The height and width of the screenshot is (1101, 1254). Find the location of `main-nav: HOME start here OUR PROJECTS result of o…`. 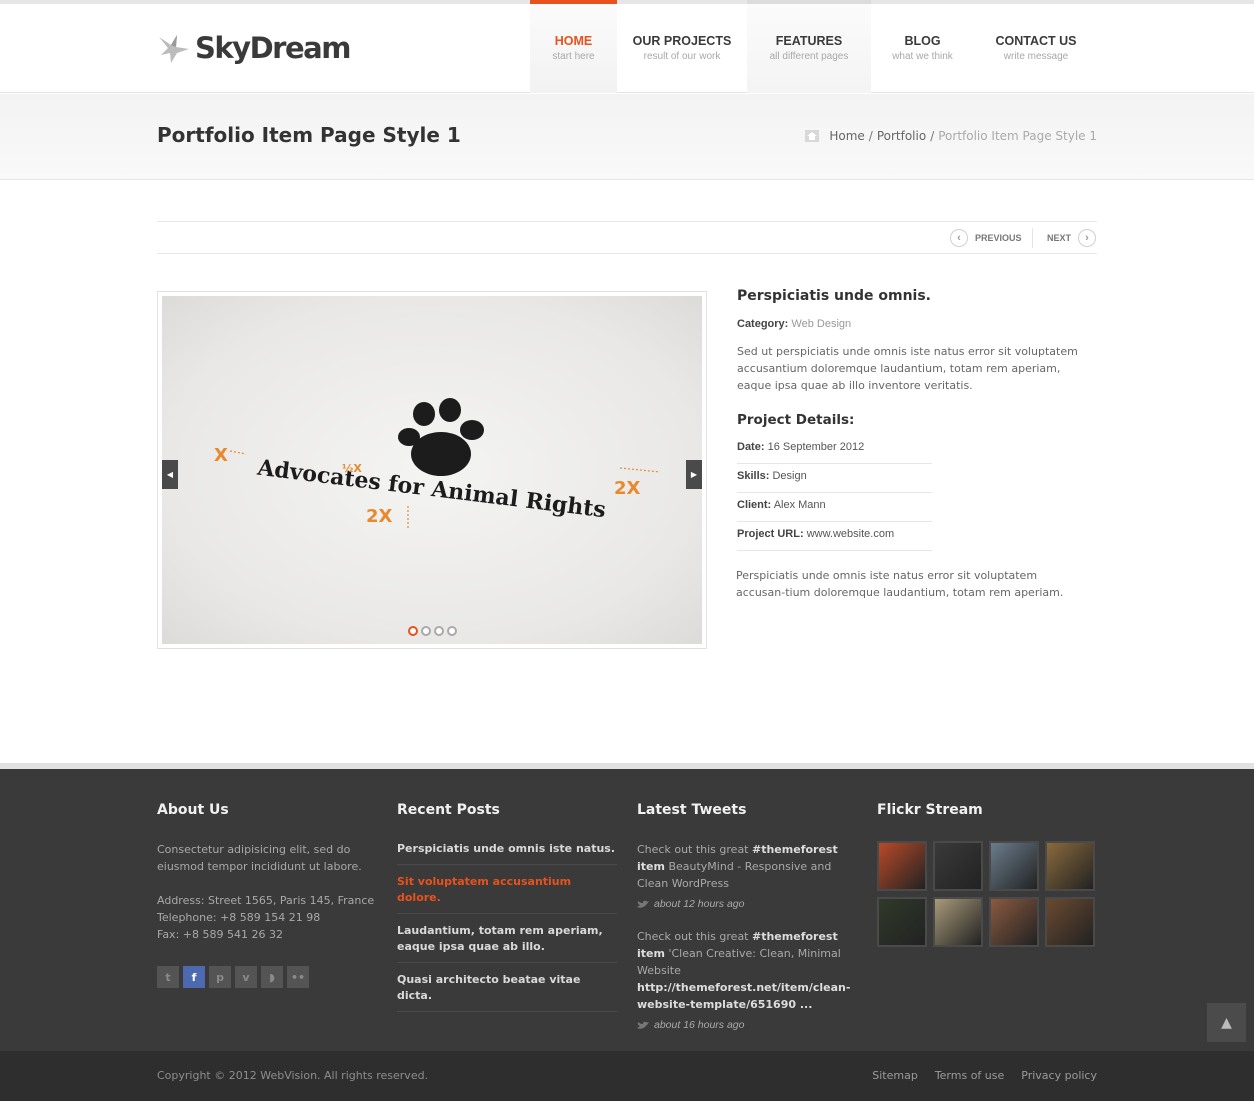

main-nav: HOME start here OUR PROJECTS result of o… is located at coordinates (814, 46).